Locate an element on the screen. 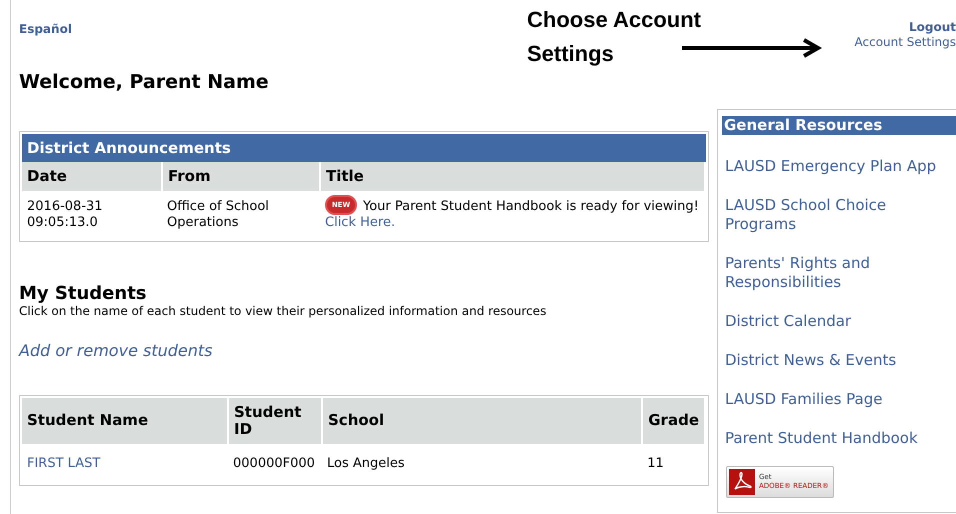 This screenshot has height=514, width=956. column-header: Student ID is located at coordinates (275, 421).